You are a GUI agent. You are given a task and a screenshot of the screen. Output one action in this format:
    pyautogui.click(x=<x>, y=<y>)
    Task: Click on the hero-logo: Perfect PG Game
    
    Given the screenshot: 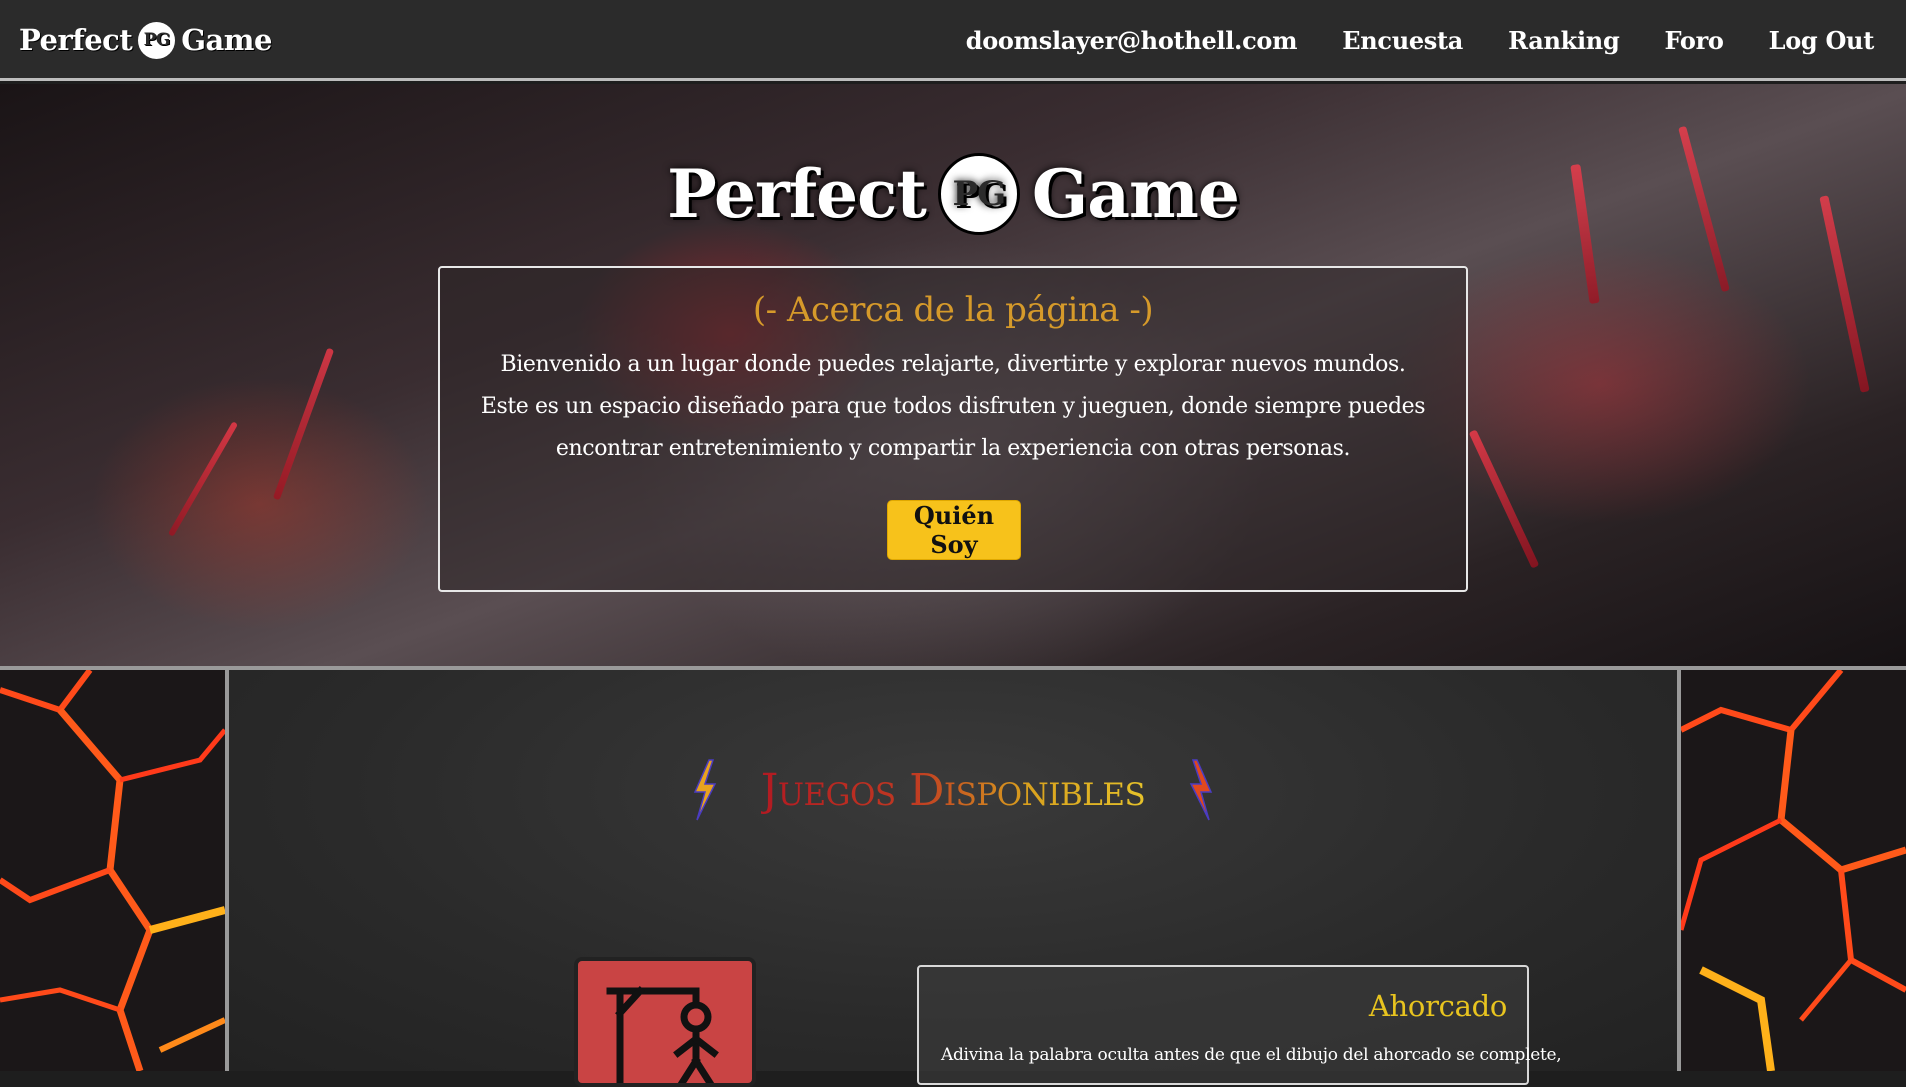 What is the action you would take?
    pyautogui.click(x=953, y=194)
    